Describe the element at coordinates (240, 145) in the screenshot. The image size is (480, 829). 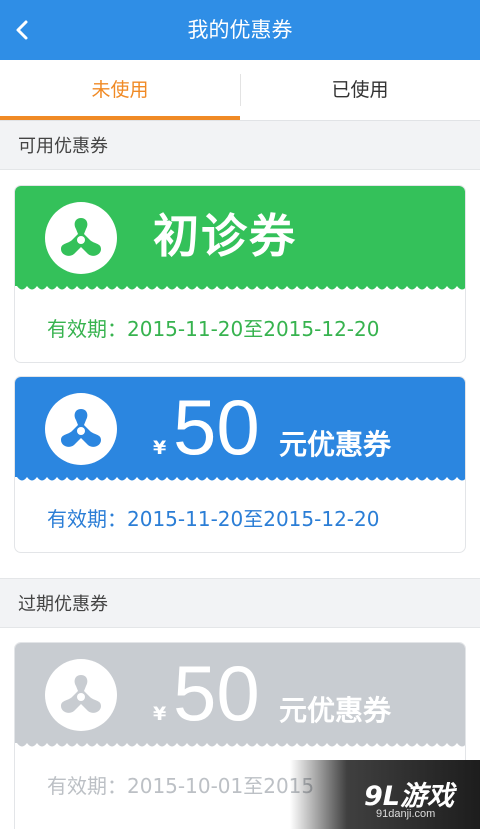
I see `section-header-available: 可用优惠券` at that location.